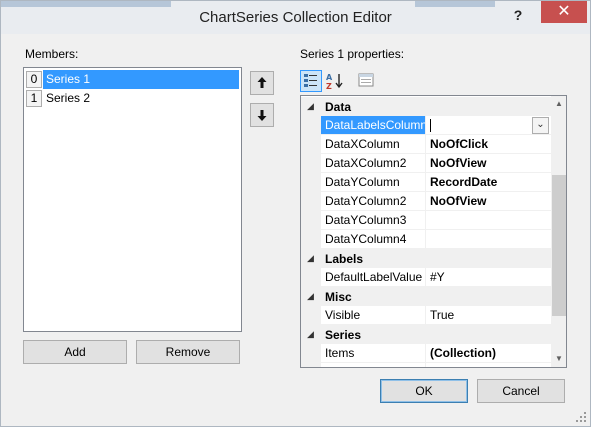 This screenshot has width=591, height=427. I want to click on property-name: Visible, so click(373, 315).